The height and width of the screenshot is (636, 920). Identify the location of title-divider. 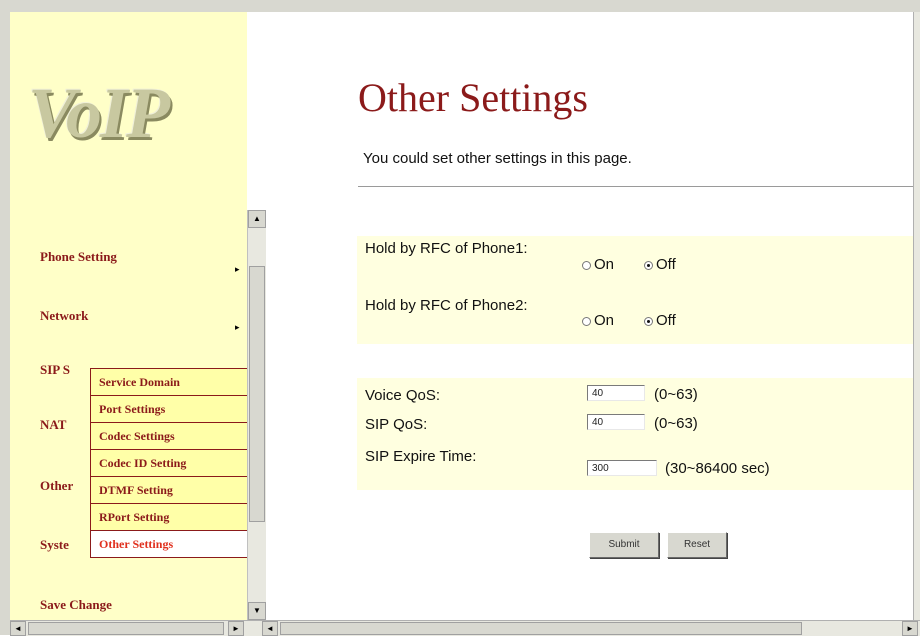
(636, 186).